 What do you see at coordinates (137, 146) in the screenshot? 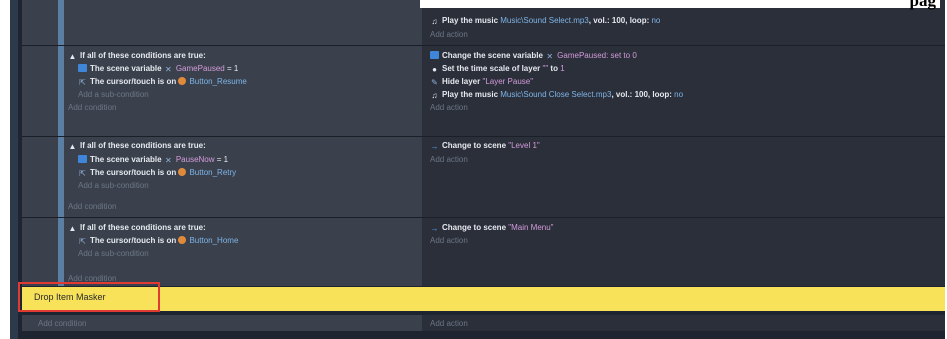
I see `event-3-conditions-header: ▲ If all of these conditions are true:` at bounding box center [137, 146].